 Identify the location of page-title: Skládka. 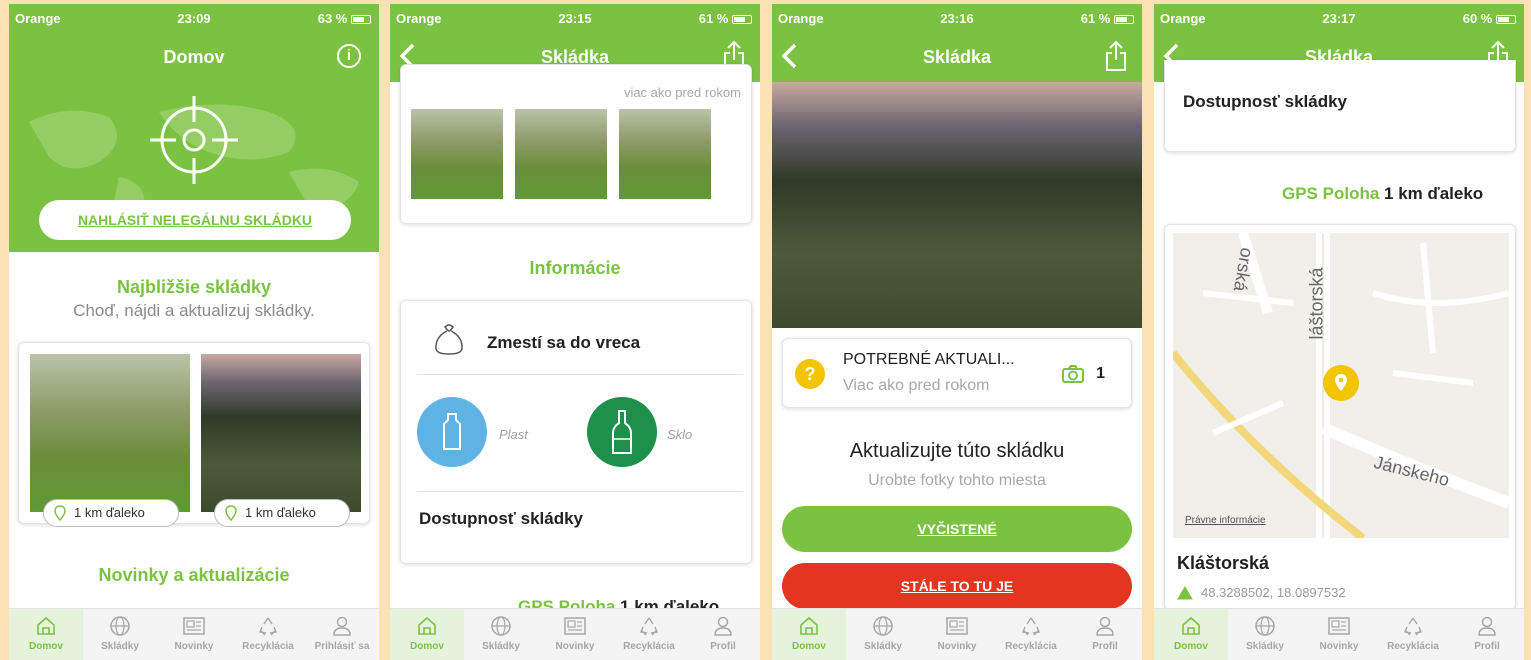
(957, 57).